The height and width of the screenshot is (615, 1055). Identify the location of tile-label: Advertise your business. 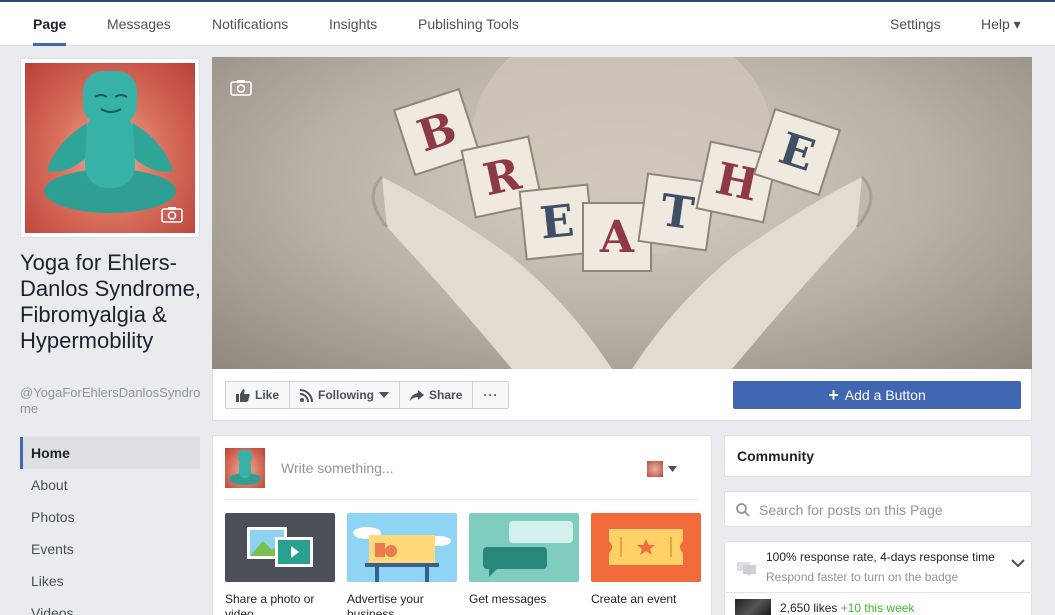
(385, 603).